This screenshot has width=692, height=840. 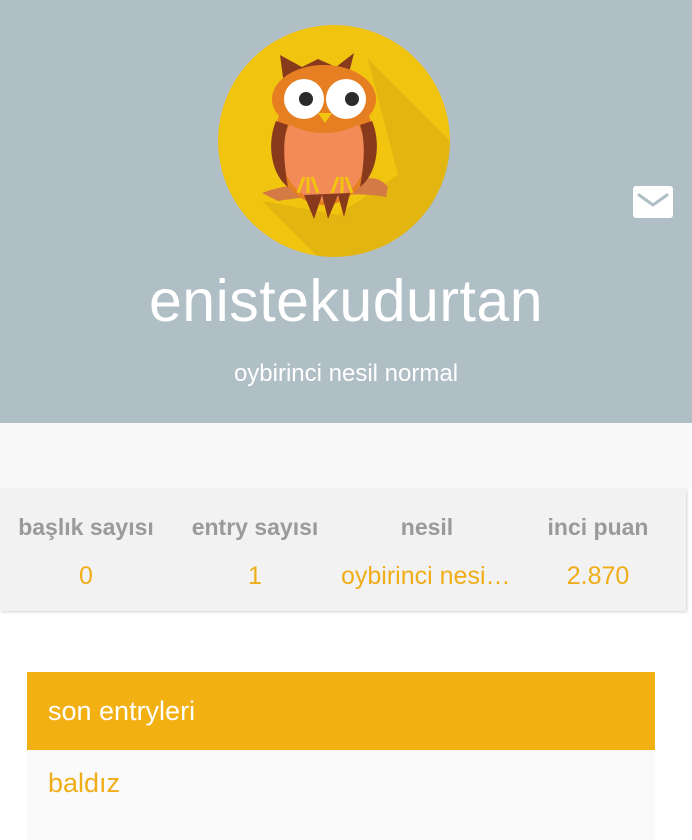 What do you see at coordinates (86, 550) in the screenshot?
I see `stat-topic-count: başlık sayısı 0` at bounding box center [86, 550].